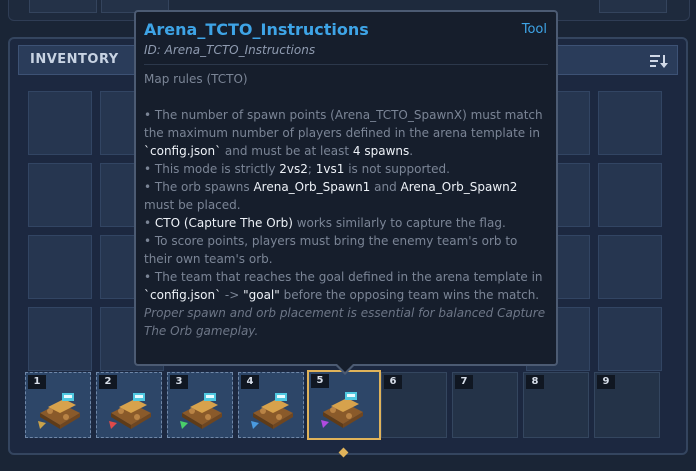 This screenshot has height=471, width=696. Describe the element at coordinates (535, 382) in the screenshot. I see `hotbar-slot-number: 8` at that location.